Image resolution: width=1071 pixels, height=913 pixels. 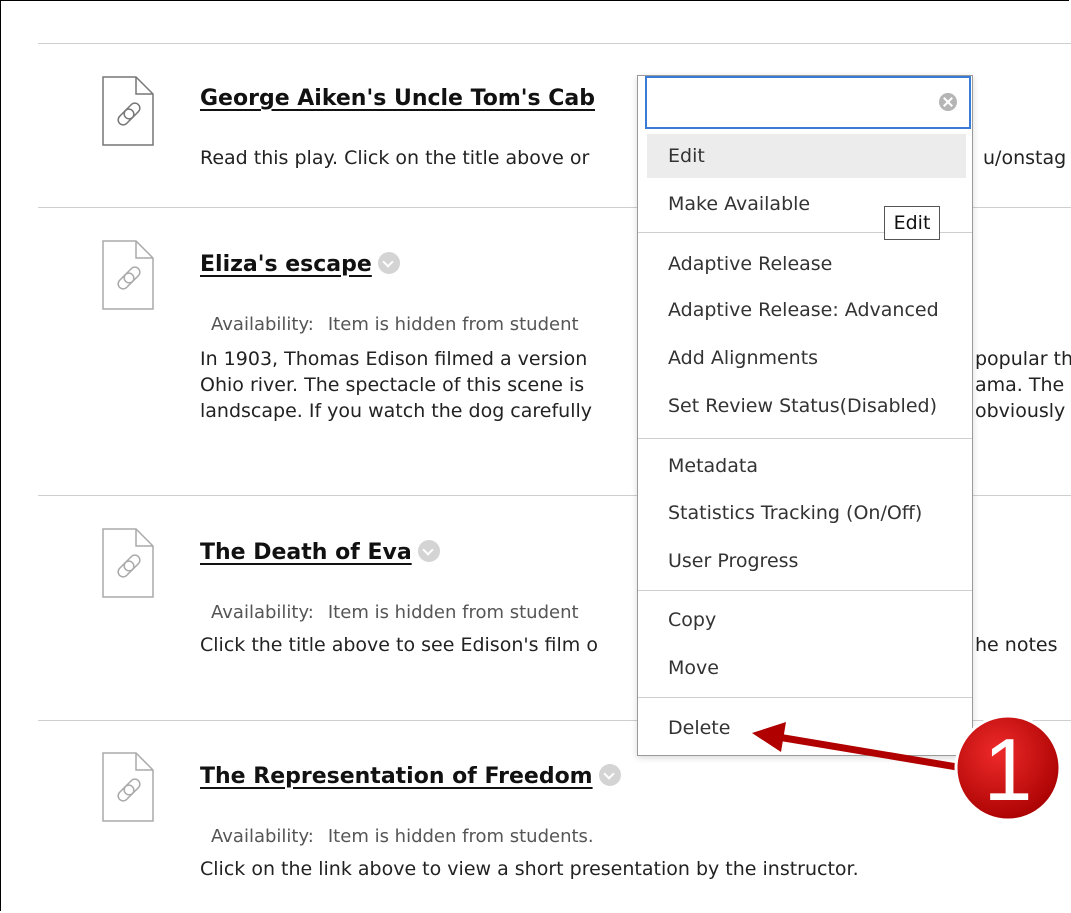 I want to click on menu-filter-field, so click(x=808, y=102).